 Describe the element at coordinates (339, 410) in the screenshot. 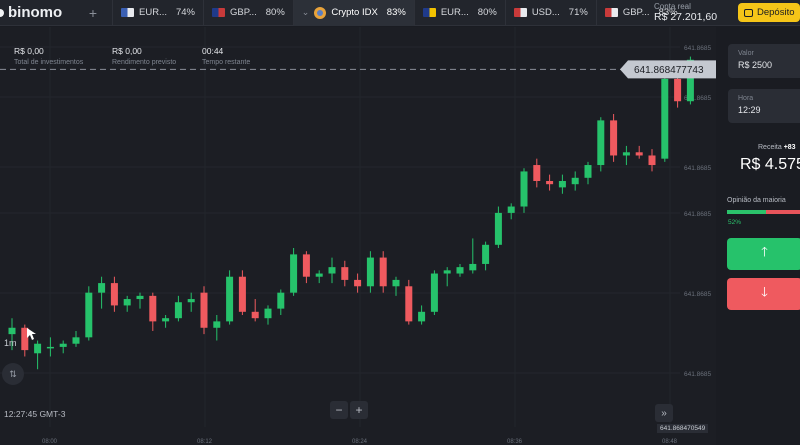

I see `zoom-out-button: −` at that location.